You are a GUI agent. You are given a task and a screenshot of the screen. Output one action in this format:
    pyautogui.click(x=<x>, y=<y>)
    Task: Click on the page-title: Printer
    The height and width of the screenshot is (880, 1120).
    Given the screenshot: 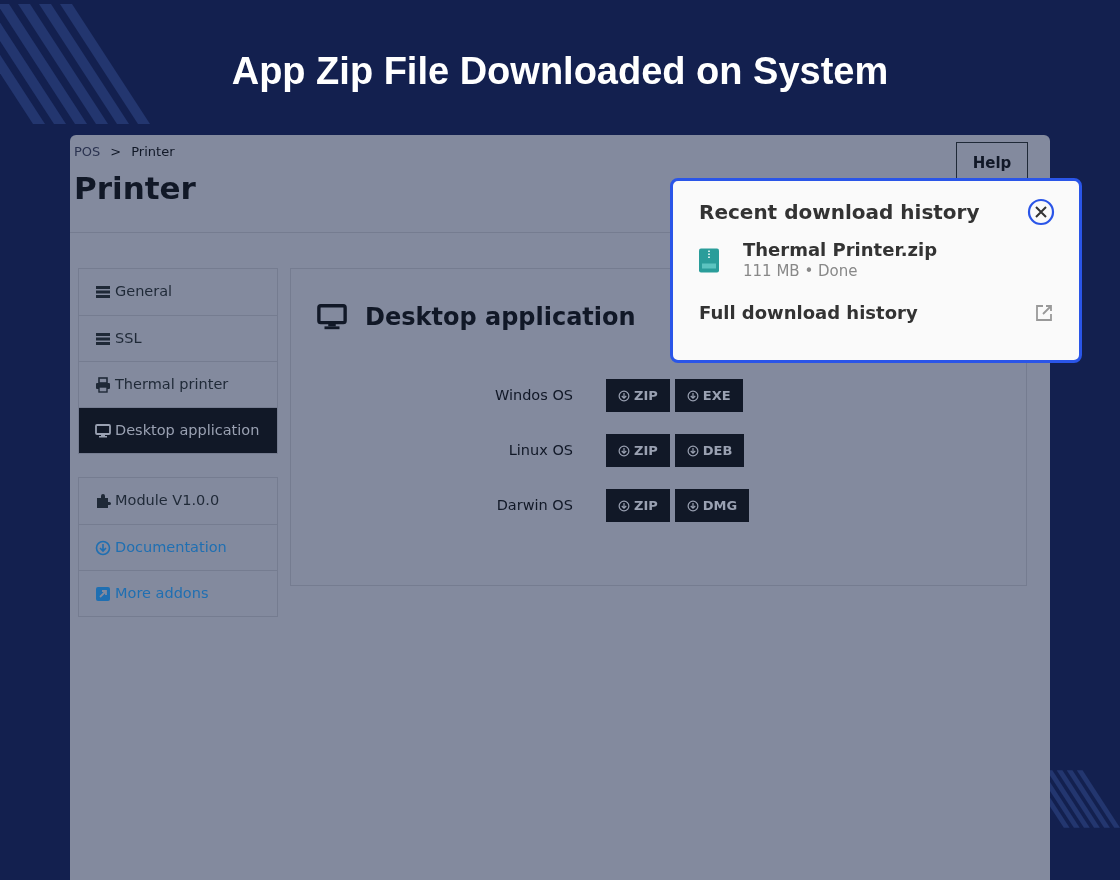 What is the action you would take?
    pyautogui.click(x=135, y=188)
    